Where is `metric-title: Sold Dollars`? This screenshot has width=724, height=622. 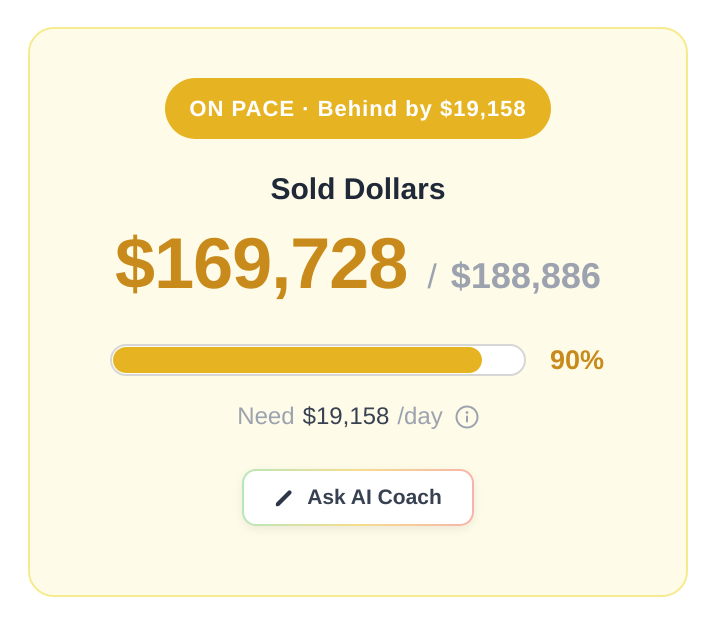
metric-title: Sold Dollars is located at coordinates (358, 190).